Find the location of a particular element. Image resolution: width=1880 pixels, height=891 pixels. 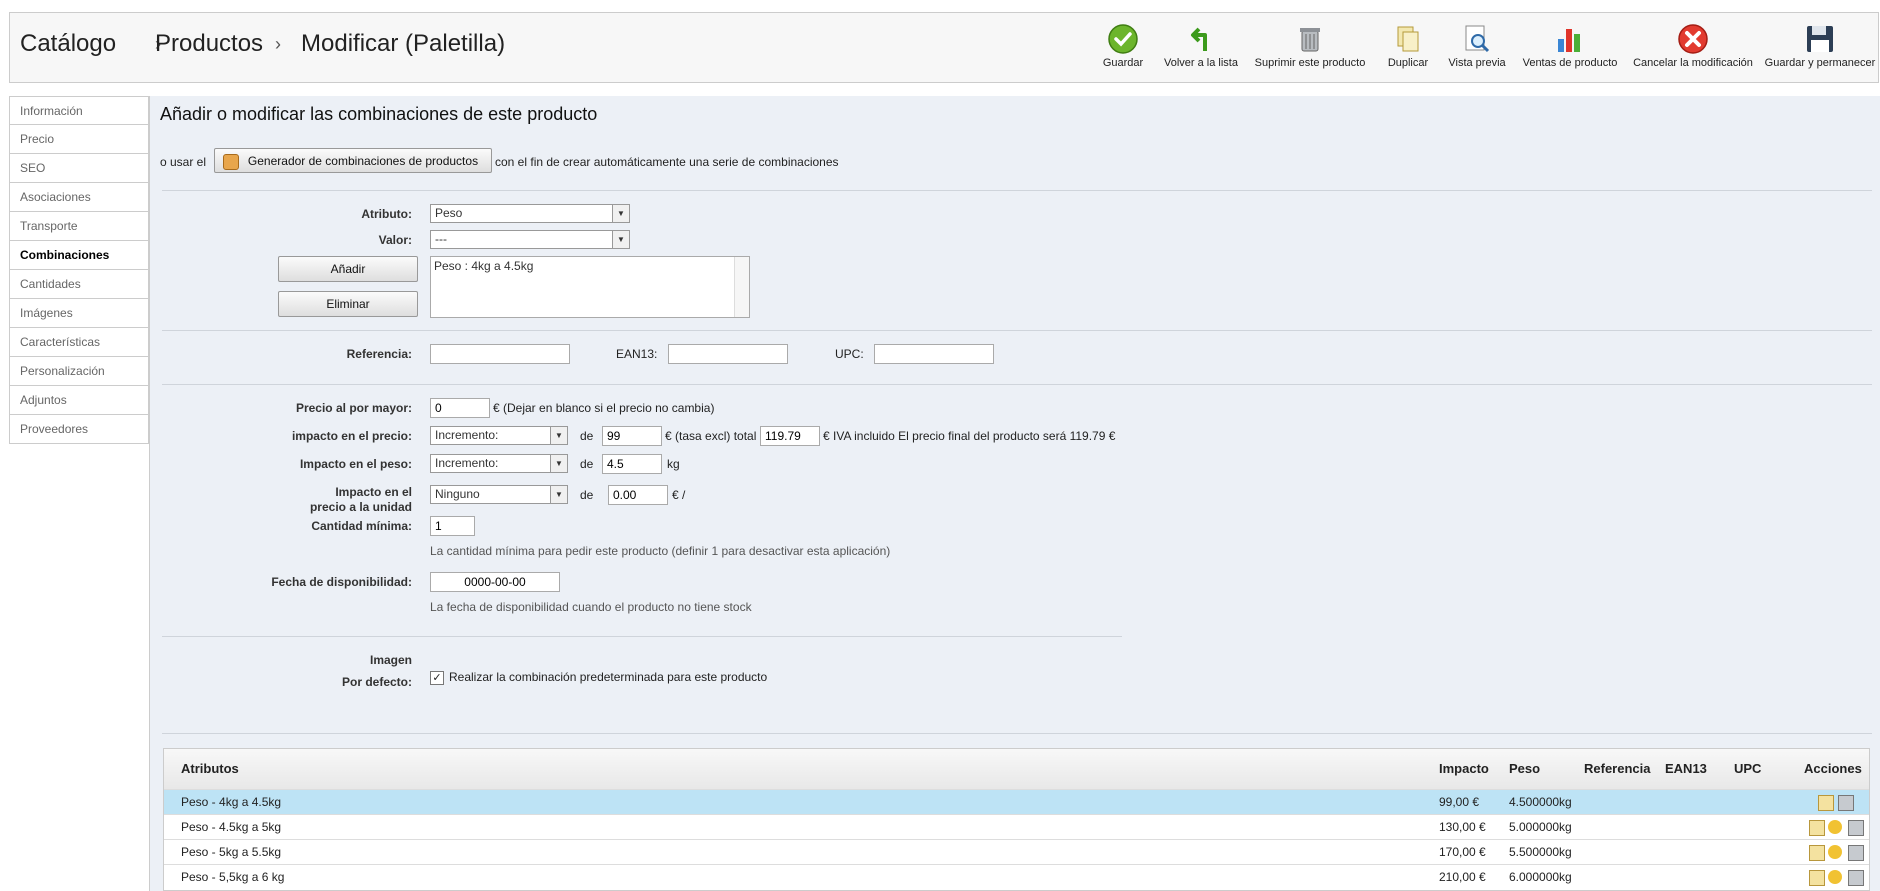

preview-label: Vista previa is located at coordinates (1477, 63).